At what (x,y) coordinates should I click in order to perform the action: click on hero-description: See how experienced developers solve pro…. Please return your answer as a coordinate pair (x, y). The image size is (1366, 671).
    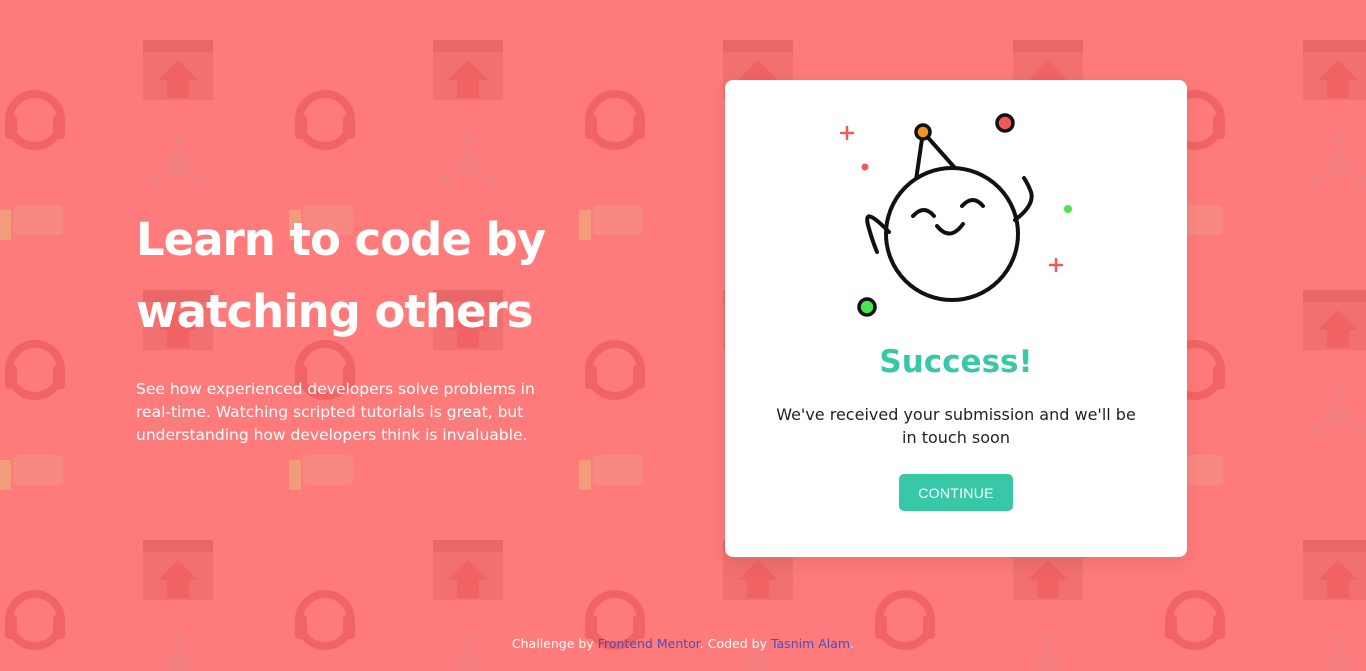
    Looking at the image, I should click on (335, 412).